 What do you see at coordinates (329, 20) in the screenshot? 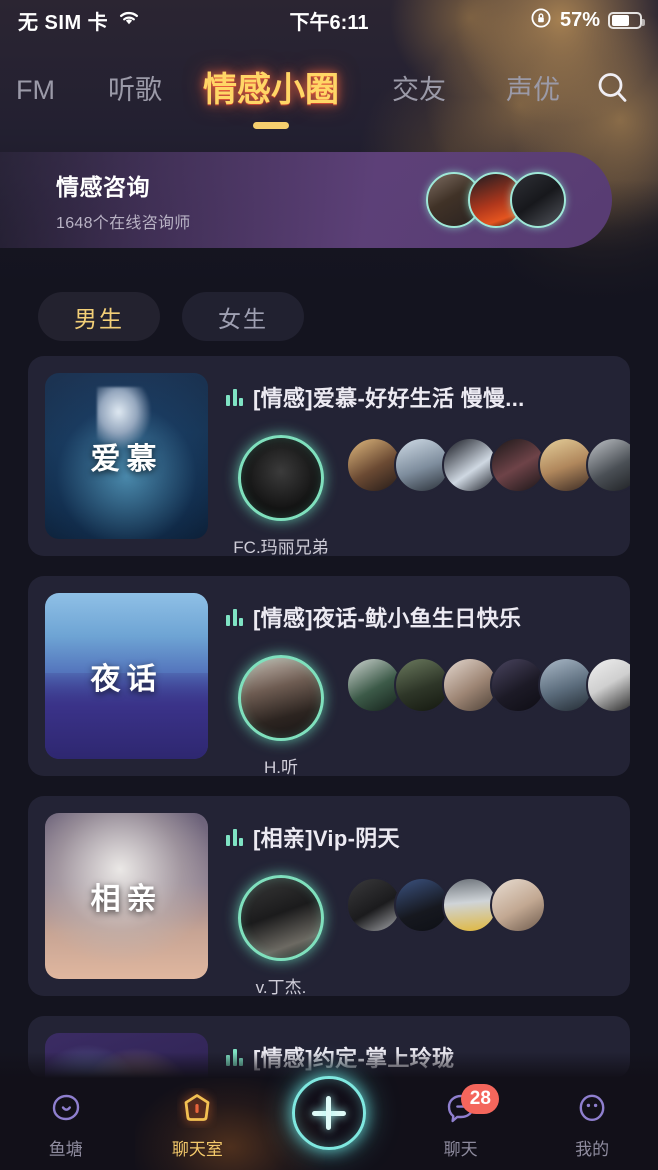
I see `status-bar: 无 SIM 卡 下午6:11 57%` at bounding box center [329, 20].